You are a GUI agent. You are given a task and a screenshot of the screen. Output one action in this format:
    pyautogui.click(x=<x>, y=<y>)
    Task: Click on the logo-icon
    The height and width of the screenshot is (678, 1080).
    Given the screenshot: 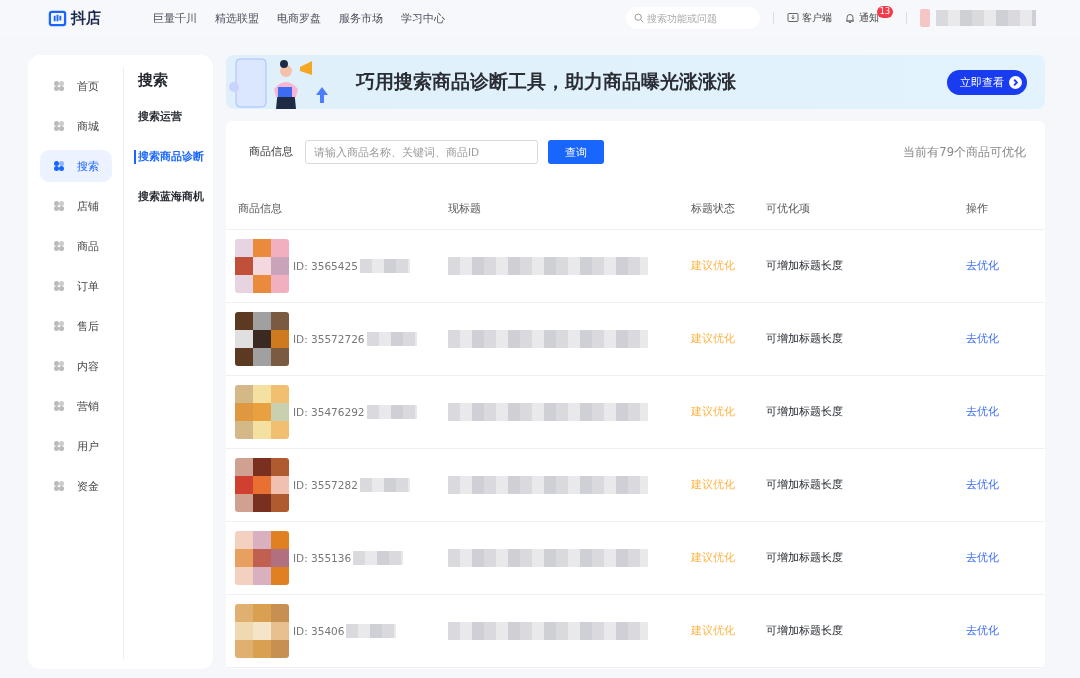 What is the action you would take?
    pyautogui.click(x=57, y=18)
    